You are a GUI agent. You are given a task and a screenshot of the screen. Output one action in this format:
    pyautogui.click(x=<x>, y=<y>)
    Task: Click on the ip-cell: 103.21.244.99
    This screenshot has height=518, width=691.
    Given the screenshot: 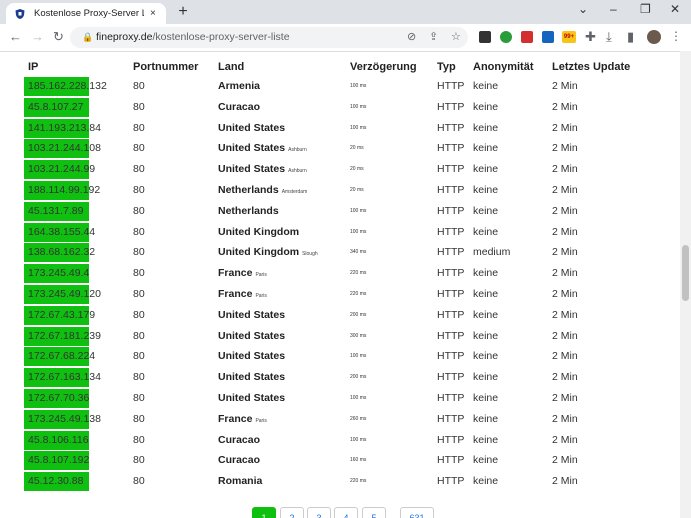 What is the action you would take?
    pyautogui.click(x=60, y=170)
    